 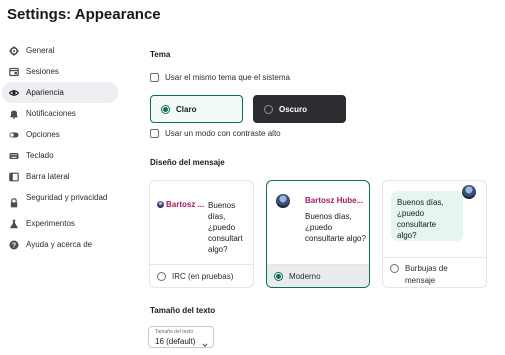 I want to click on message-preview: Buenos días, ¿puedo consultart algo?, so click(x=225, y=227).